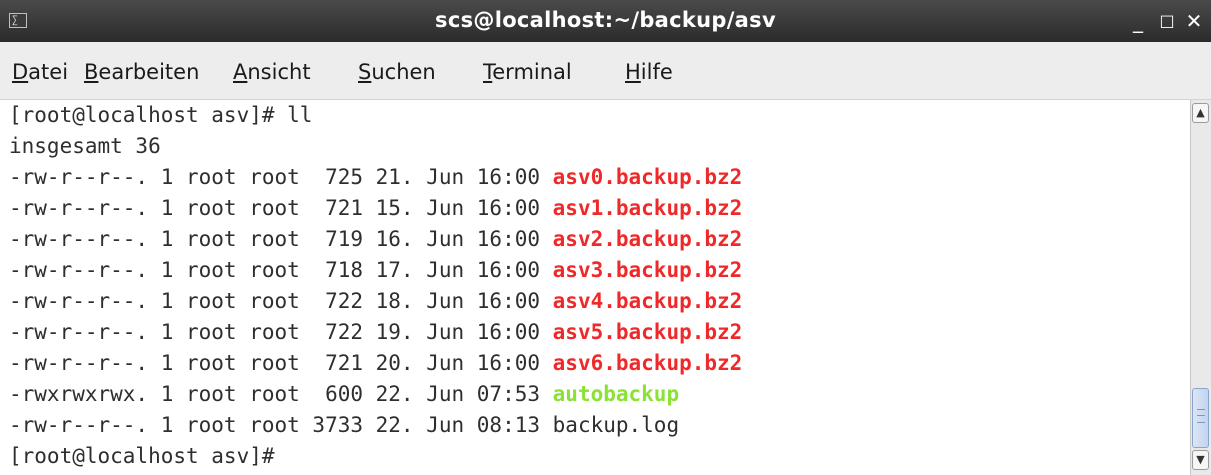 This screenshot has height=475, width=1211. I want to click on menu-hilfe: Hilfe, so click(649, 72).